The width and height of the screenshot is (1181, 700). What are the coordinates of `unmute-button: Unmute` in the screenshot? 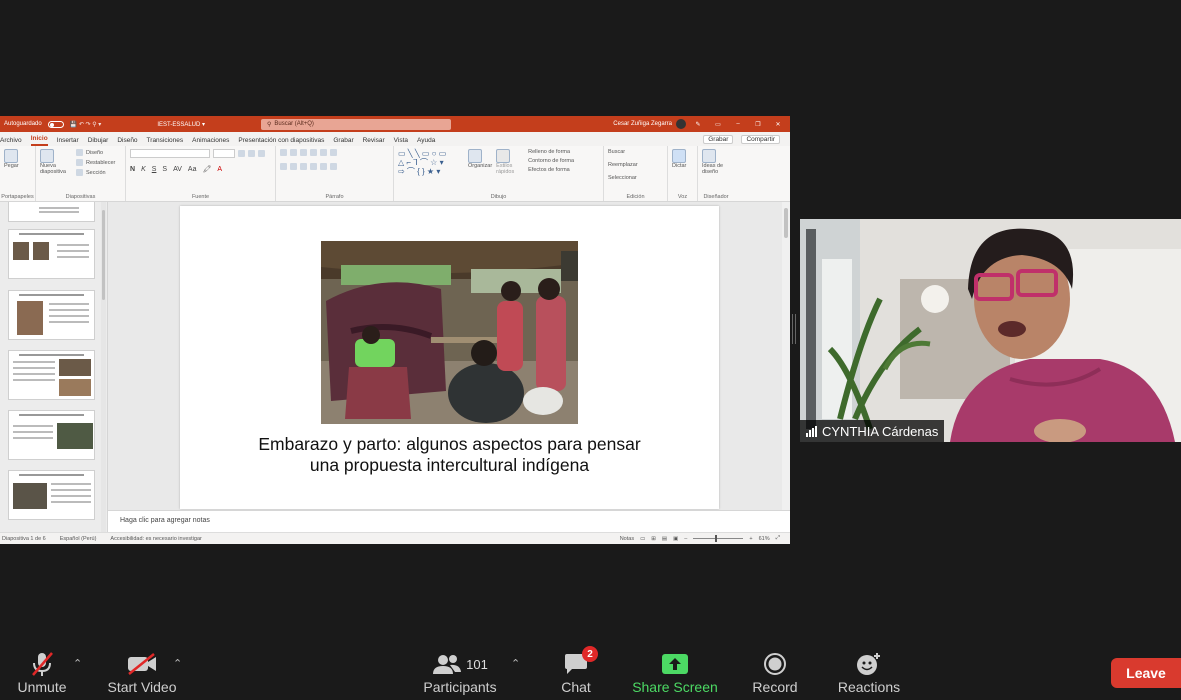 It's located at (42, 671).